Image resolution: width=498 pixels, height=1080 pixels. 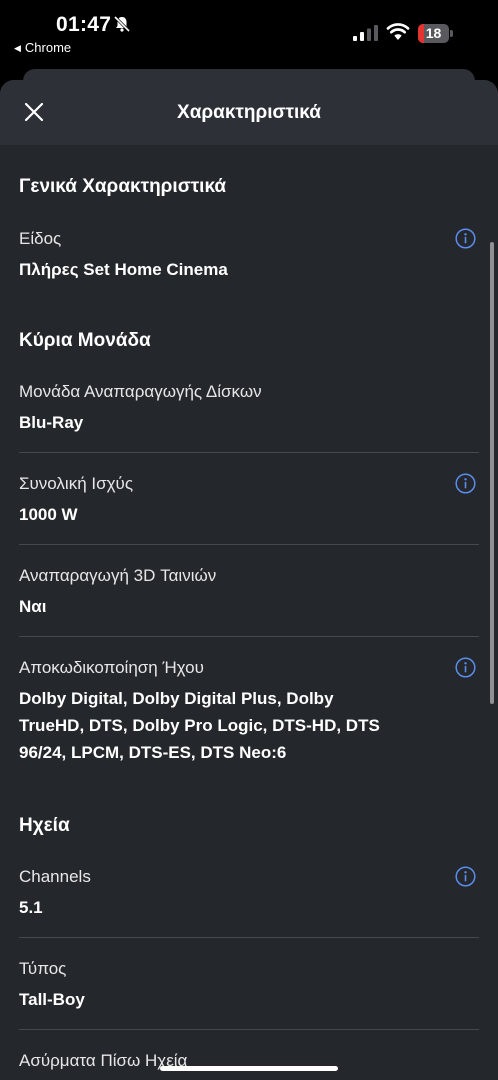 I want to click on spec-value-channels: 5.1, so click(x=31, y=907).